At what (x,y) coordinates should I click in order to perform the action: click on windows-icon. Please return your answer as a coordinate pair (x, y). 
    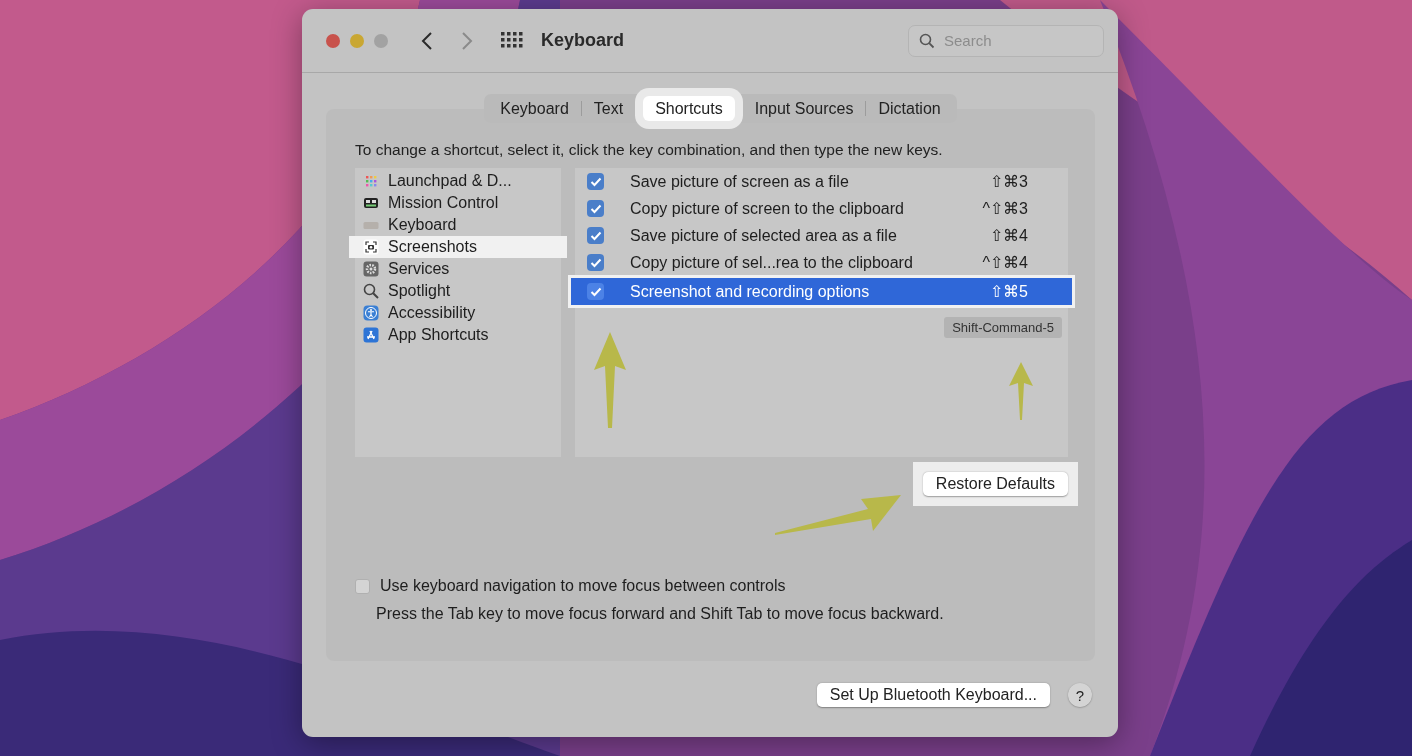
    Looking at the image, I should click on (371, 203).